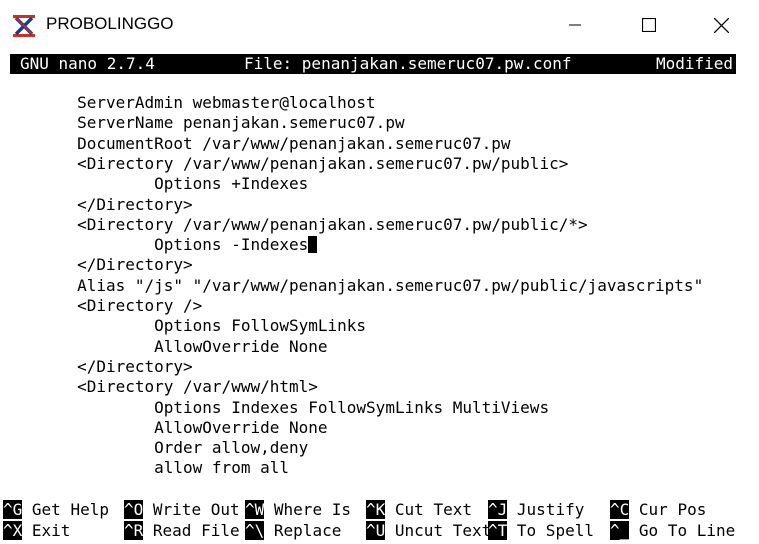 The height and width of the screenshot is (544, 759). I want to click on maximize-icon, so click(649, 25).